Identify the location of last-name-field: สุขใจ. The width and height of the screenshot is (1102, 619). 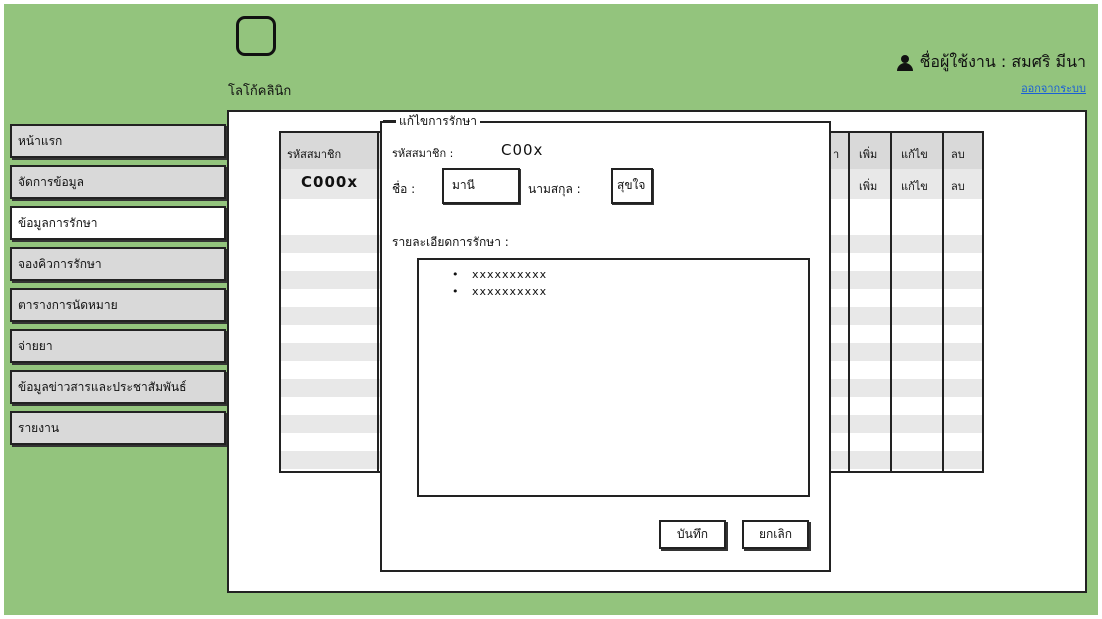
(632, 186).